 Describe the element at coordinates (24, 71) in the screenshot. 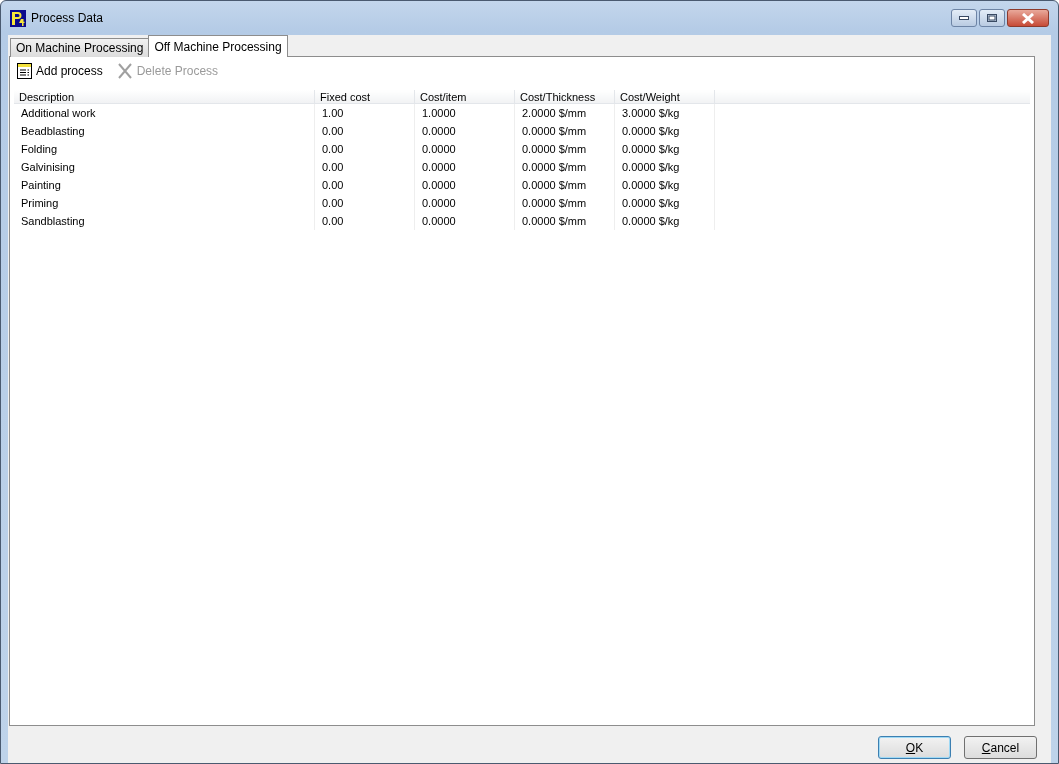

I see `list-icon` at that location.